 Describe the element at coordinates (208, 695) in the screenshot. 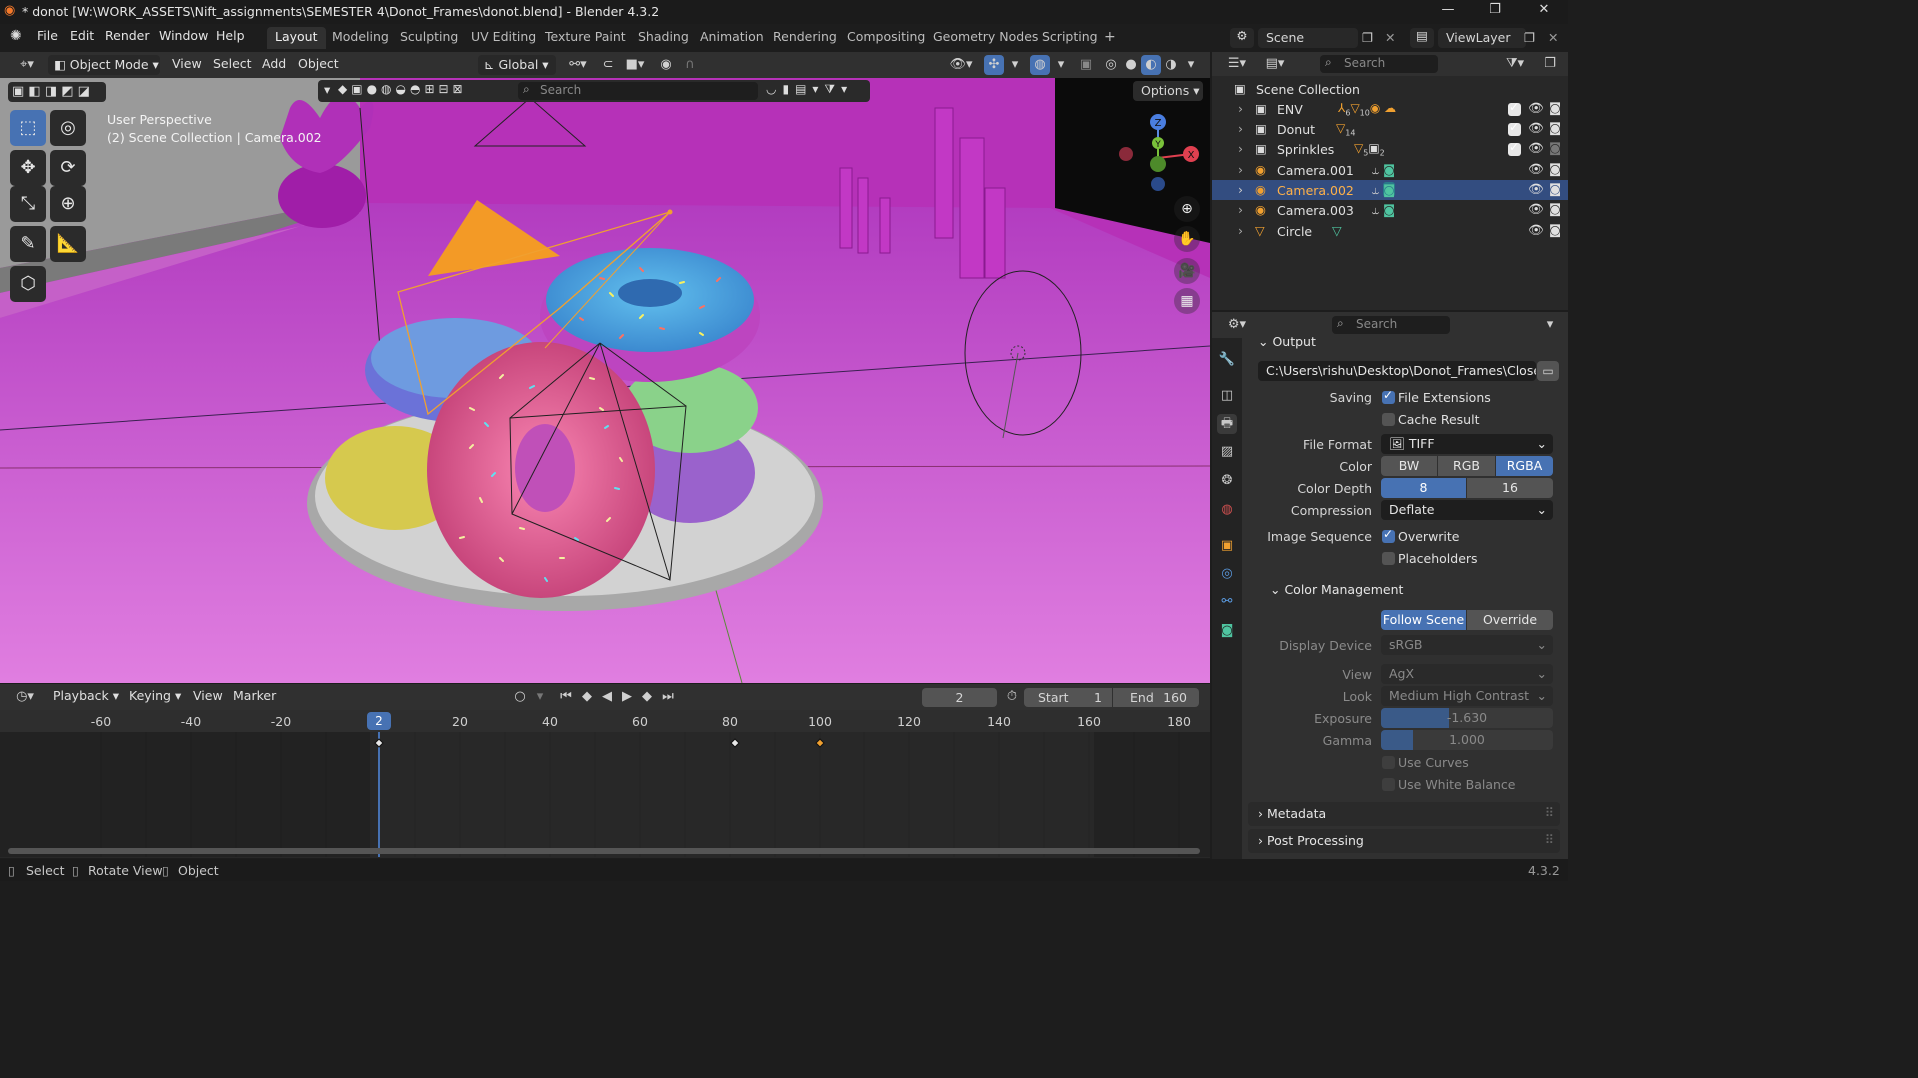

I see `menu-timeline-view: View` at that location.